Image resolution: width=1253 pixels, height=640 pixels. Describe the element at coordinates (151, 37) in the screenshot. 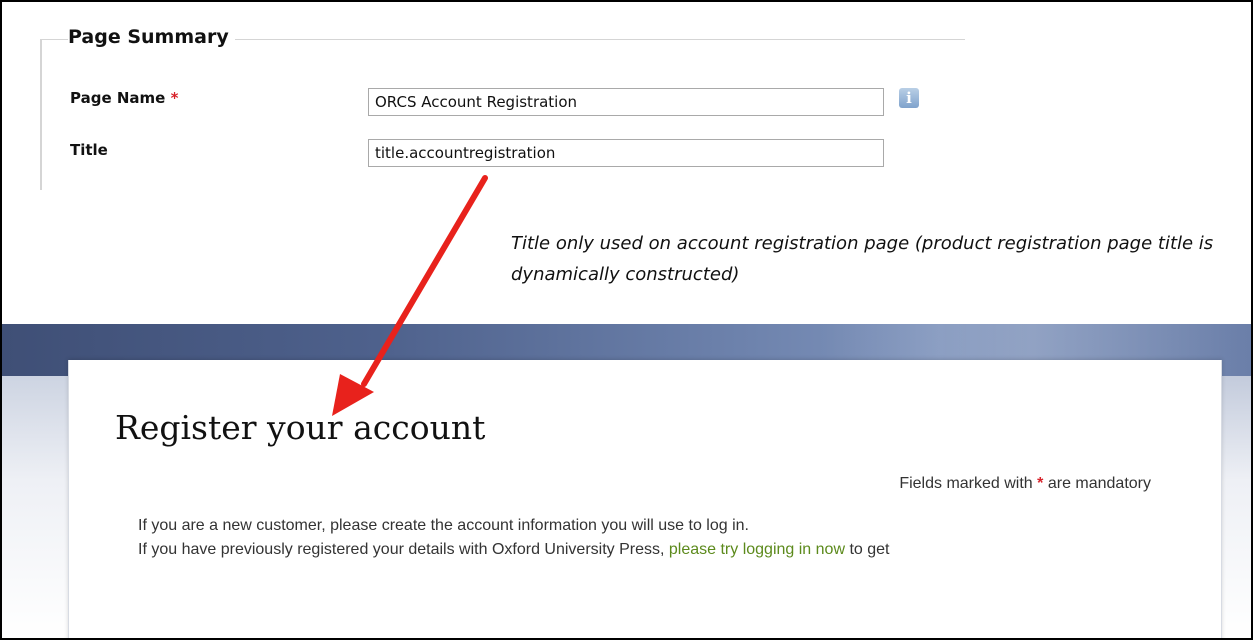

I see `page-summary-legend: Page Summary` at that location.